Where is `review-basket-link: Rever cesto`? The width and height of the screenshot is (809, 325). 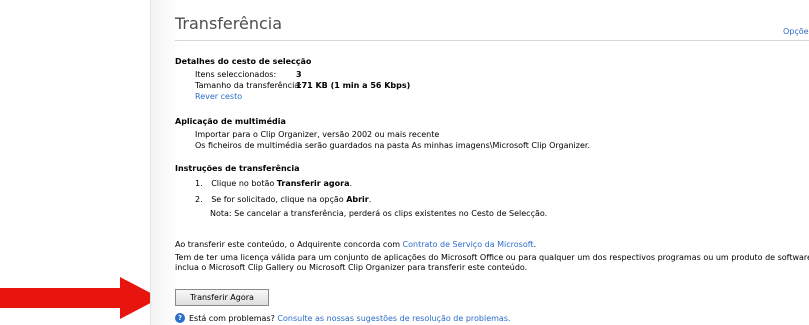
review-basket-link: Rever cesto is located at coordinates (218, 96).